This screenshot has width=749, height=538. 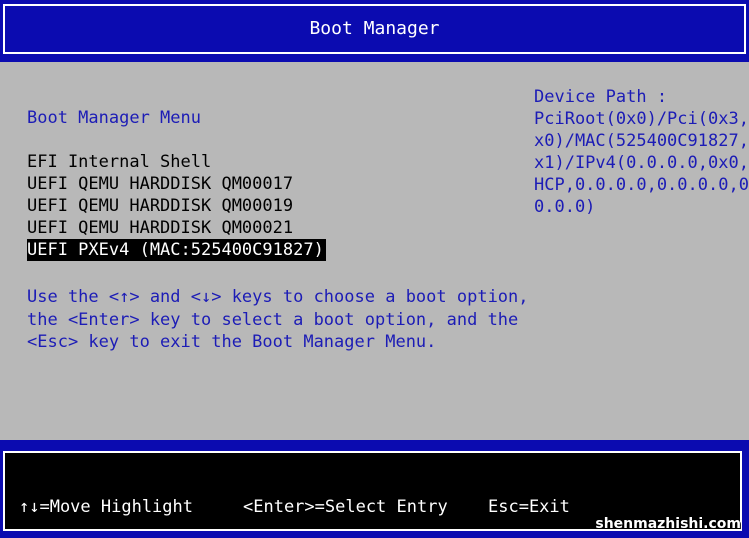 I want to click on title-frame: Boot Manager, so click(x=374, y=29).